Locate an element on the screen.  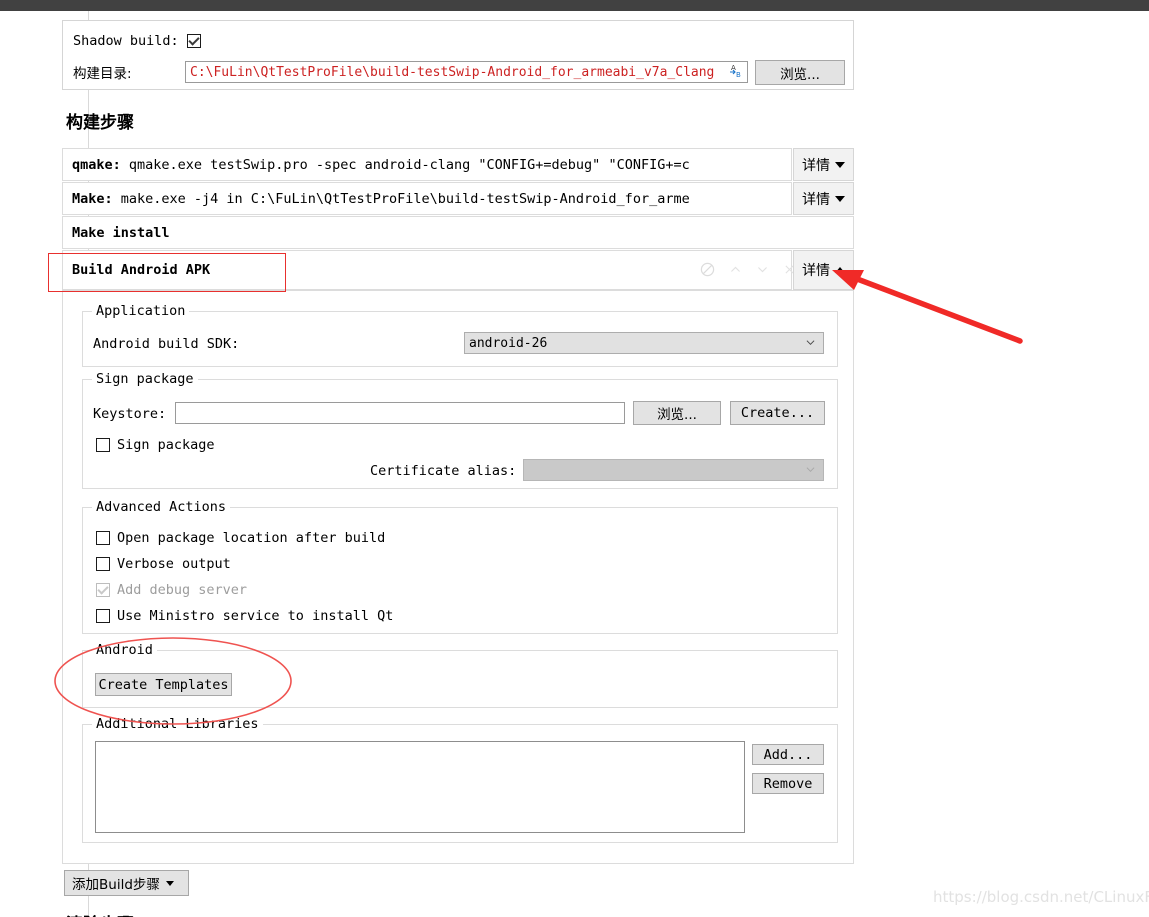
move-up-icon is located at coordinates (735, 269).